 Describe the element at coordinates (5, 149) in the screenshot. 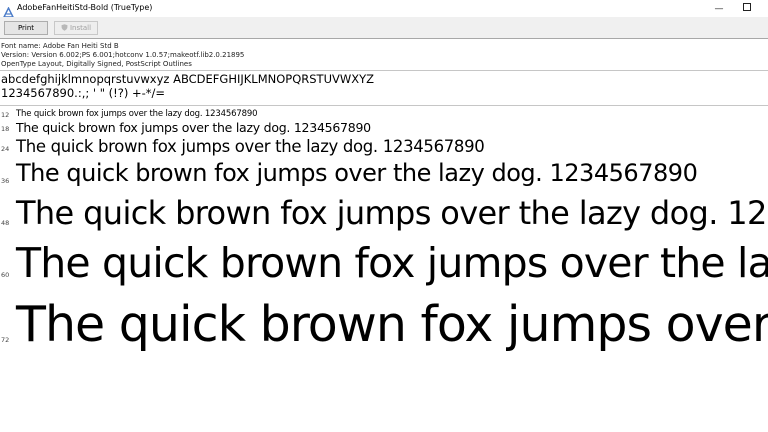

I see `size-label: 24` at that location.